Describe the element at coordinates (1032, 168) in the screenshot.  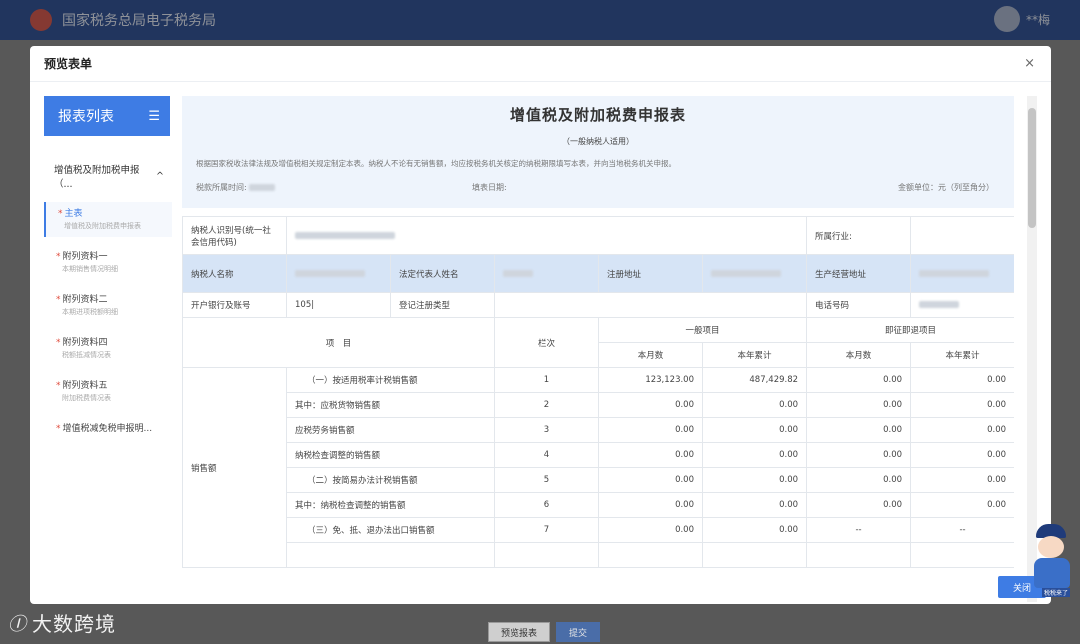
I see `scrollbar-thumb` at that location.